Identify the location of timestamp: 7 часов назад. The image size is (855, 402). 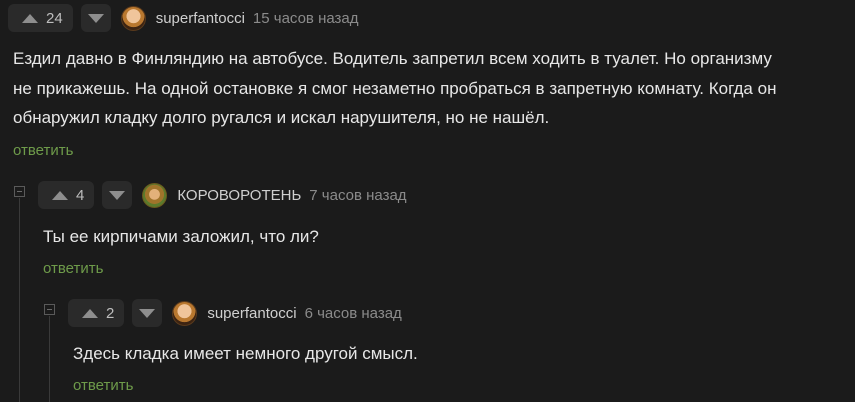
(357, 195).